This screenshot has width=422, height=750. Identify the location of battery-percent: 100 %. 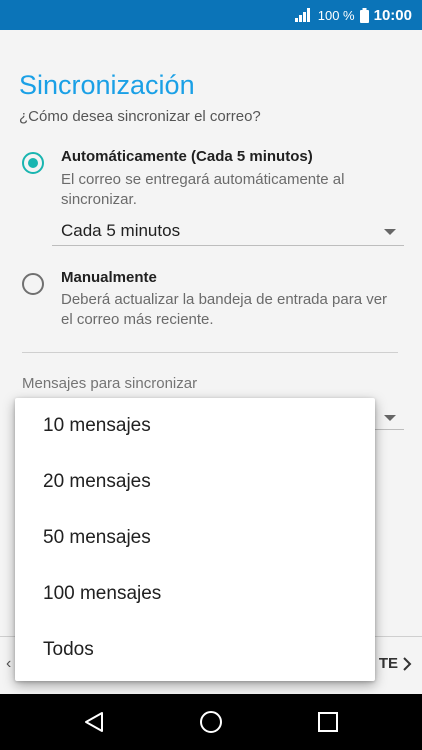
(336, 15).